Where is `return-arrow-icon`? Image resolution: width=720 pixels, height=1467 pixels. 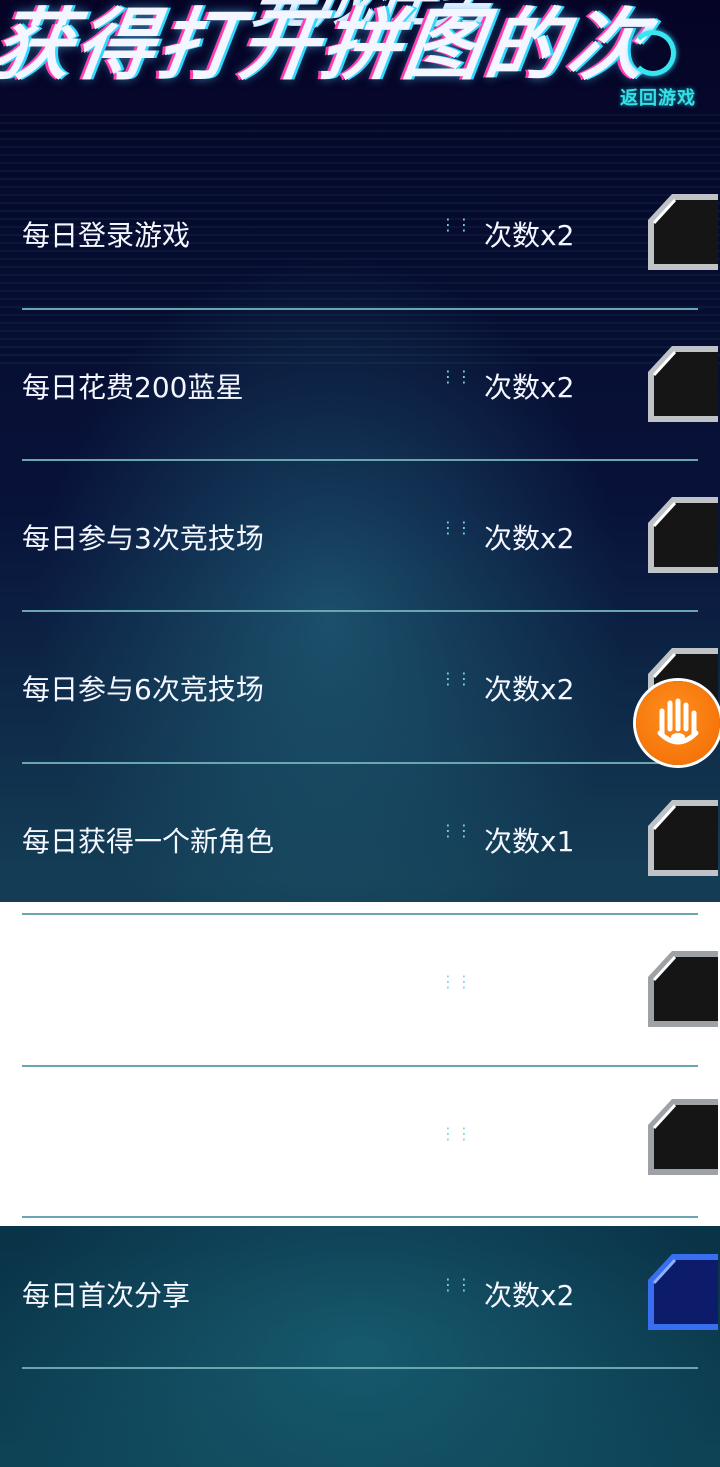
return-arrow-icon is located at coordinates (653, 53).